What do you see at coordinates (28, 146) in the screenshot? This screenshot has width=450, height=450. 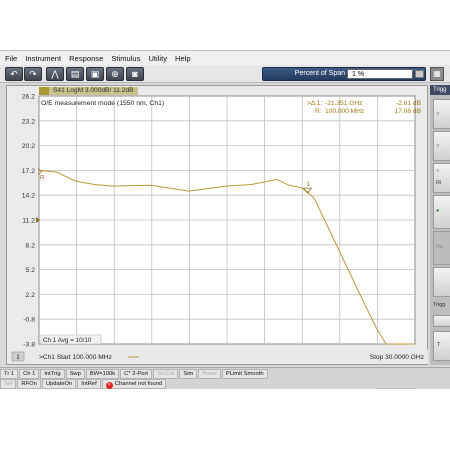 I see `y-tick-label: 20.2` at bounding box center [28, 146].